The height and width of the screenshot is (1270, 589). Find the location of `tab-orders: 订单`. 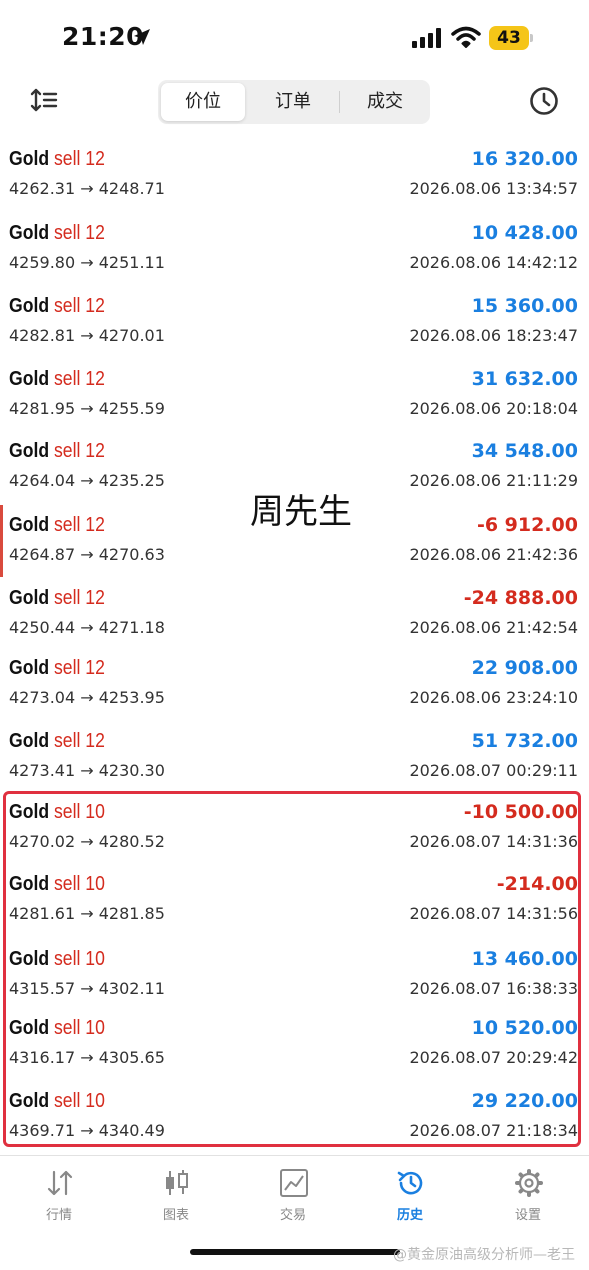

tab-orders: 订单 is located at coordinates (293, 102).